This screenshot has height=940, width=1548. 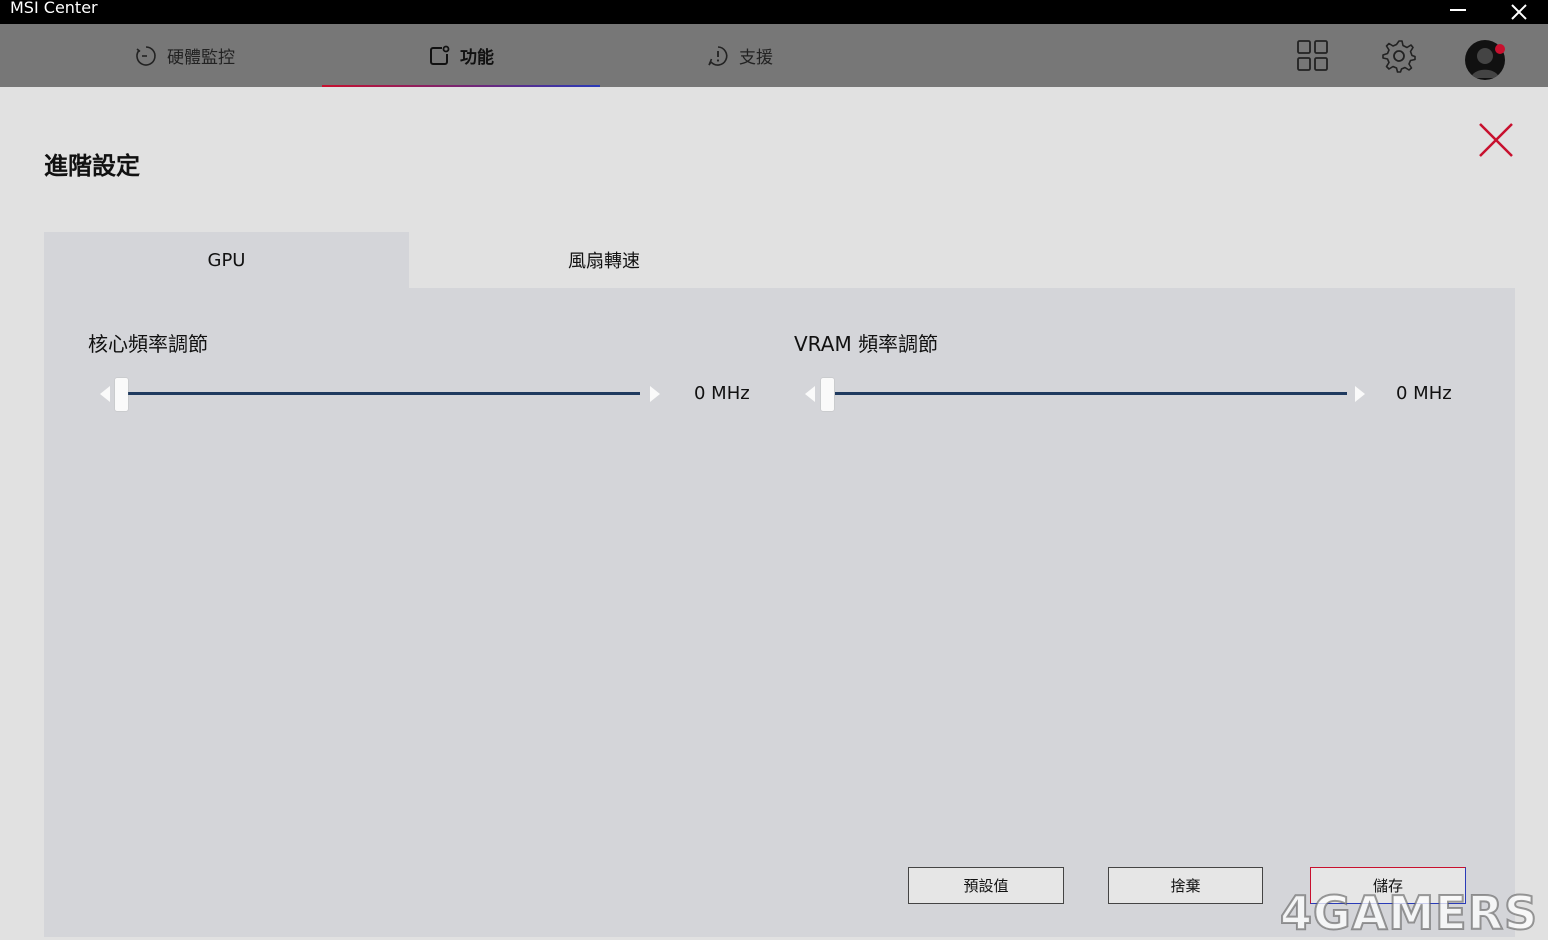 I want to click on nav-tab-label: 支援, so click(x=756, y=58).